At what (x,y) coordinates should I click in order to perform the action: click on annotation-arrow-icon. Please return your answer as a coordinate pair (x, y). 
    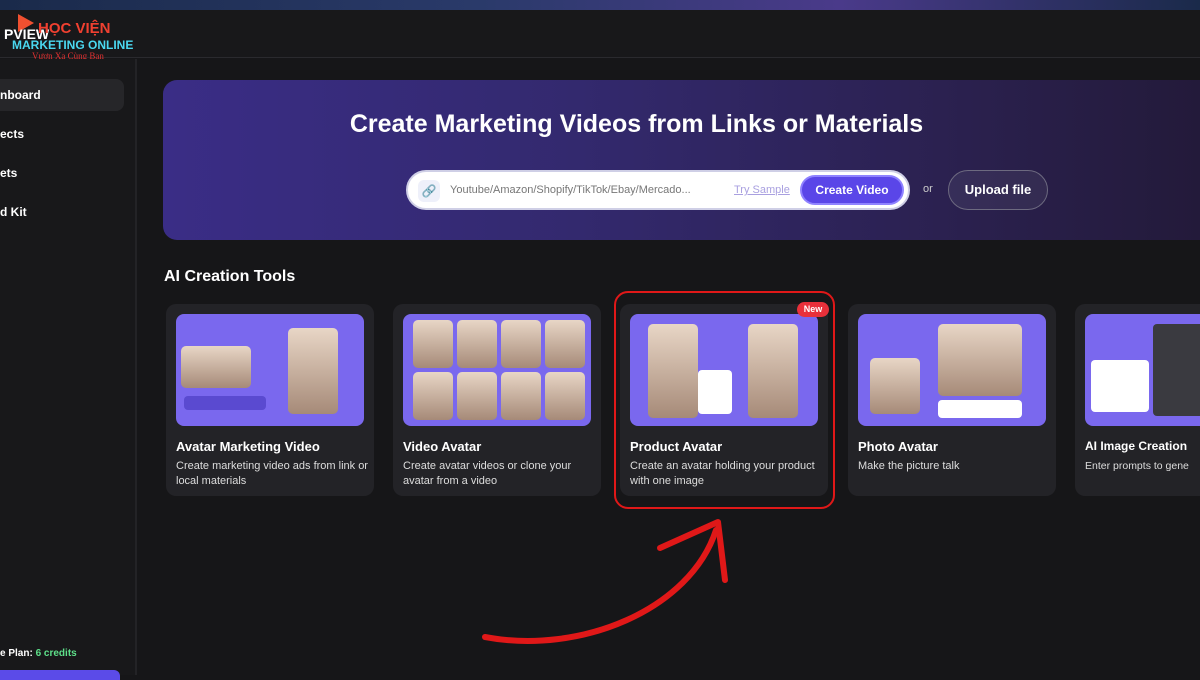
    Looking at the image, I should click on (605, 581).